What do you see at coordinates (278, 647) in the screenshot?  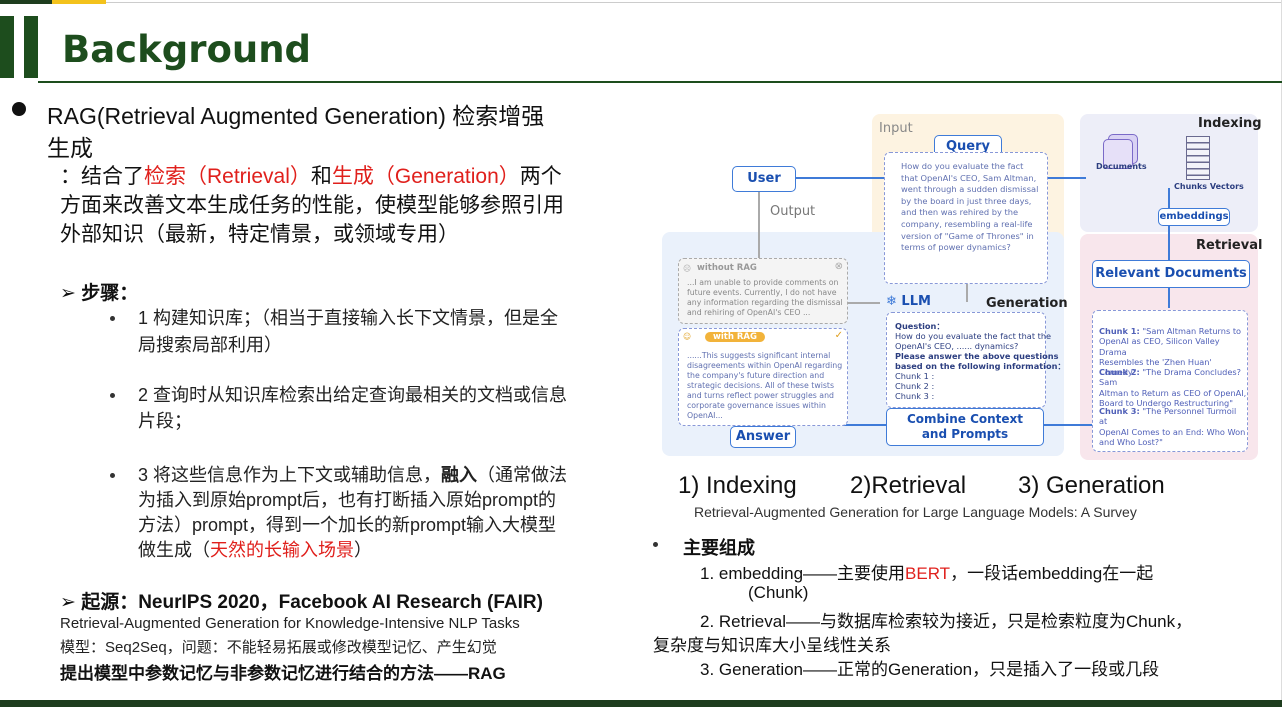 I see `origin-model: 模型：Seq2Seq，问题：不能轻易拓展或修改模型记忆、产生幻觉` at bounding box center [278, 647].